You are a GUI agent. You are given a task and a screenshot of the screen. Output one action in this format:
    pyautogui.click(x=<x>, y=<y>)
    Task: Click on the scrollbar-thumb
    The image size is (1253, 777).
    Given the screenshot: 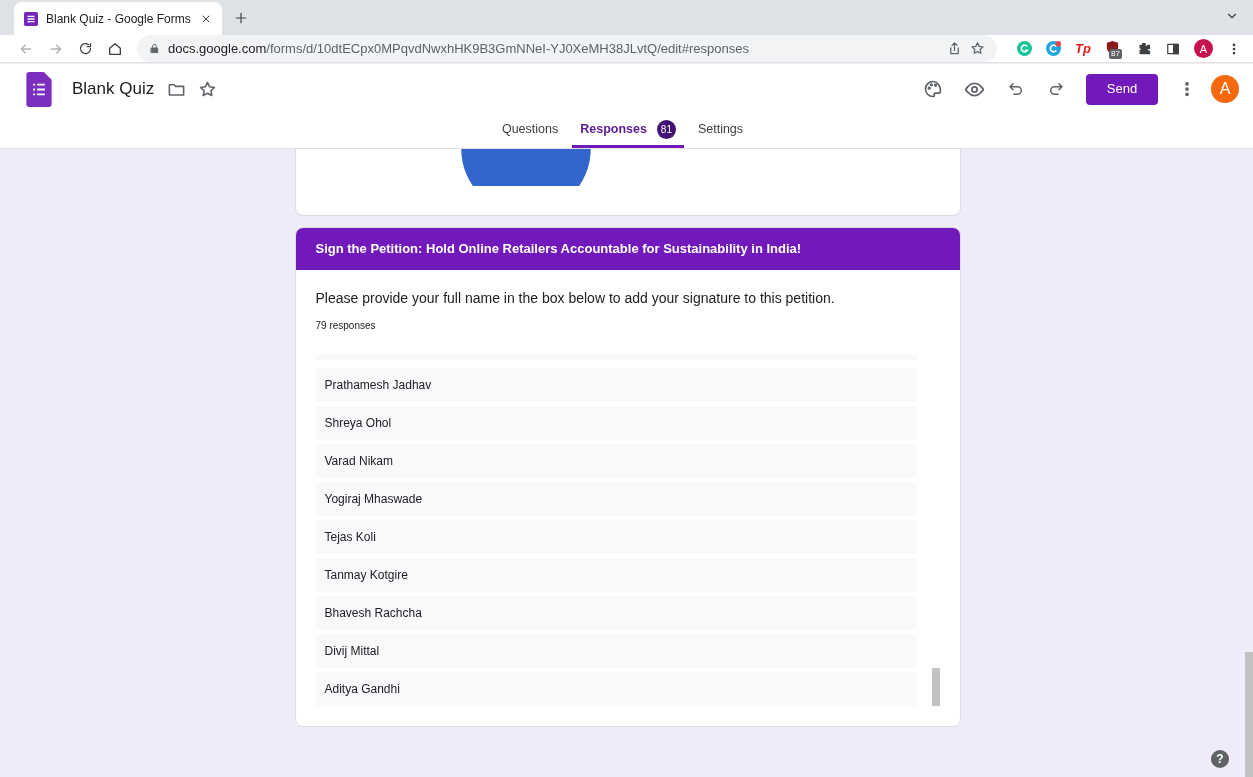 What is the action you would take?
    pyautogui.click(x=935, y=687)
    